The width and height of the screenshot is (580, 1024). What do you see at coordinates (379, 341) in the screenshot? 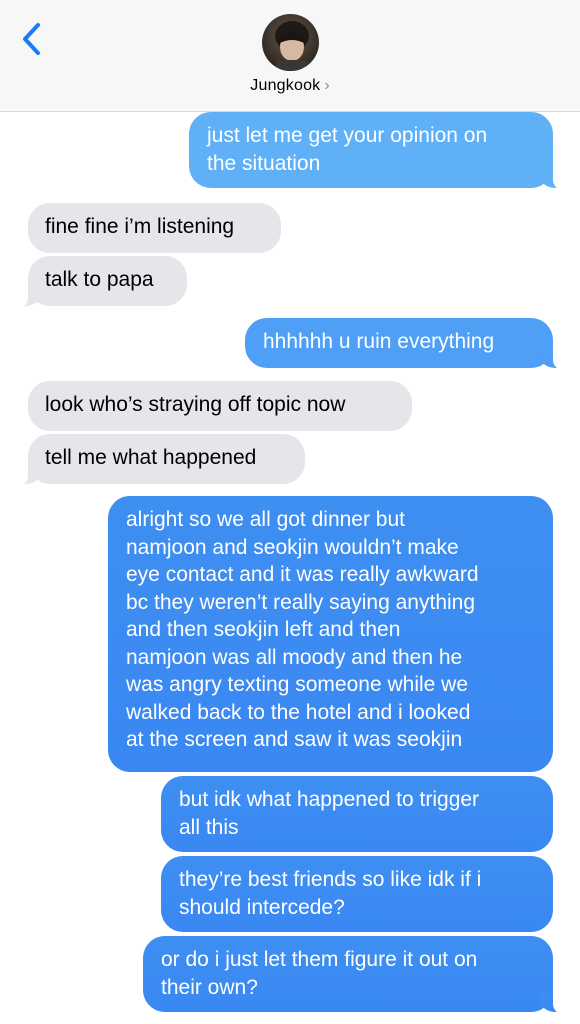
I see `message-text: hhhhhh u ruin everything` at bounding box center [379, 341].